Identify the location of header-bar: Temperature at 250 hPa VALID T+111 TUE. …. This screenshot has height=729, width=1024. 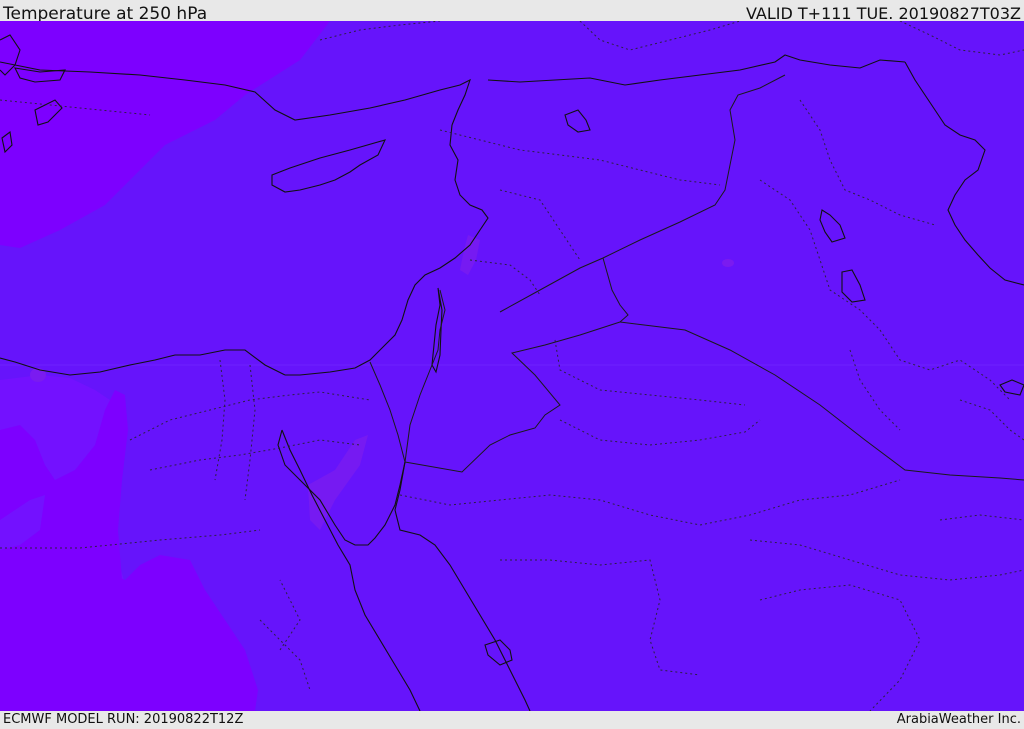
(512, 12).